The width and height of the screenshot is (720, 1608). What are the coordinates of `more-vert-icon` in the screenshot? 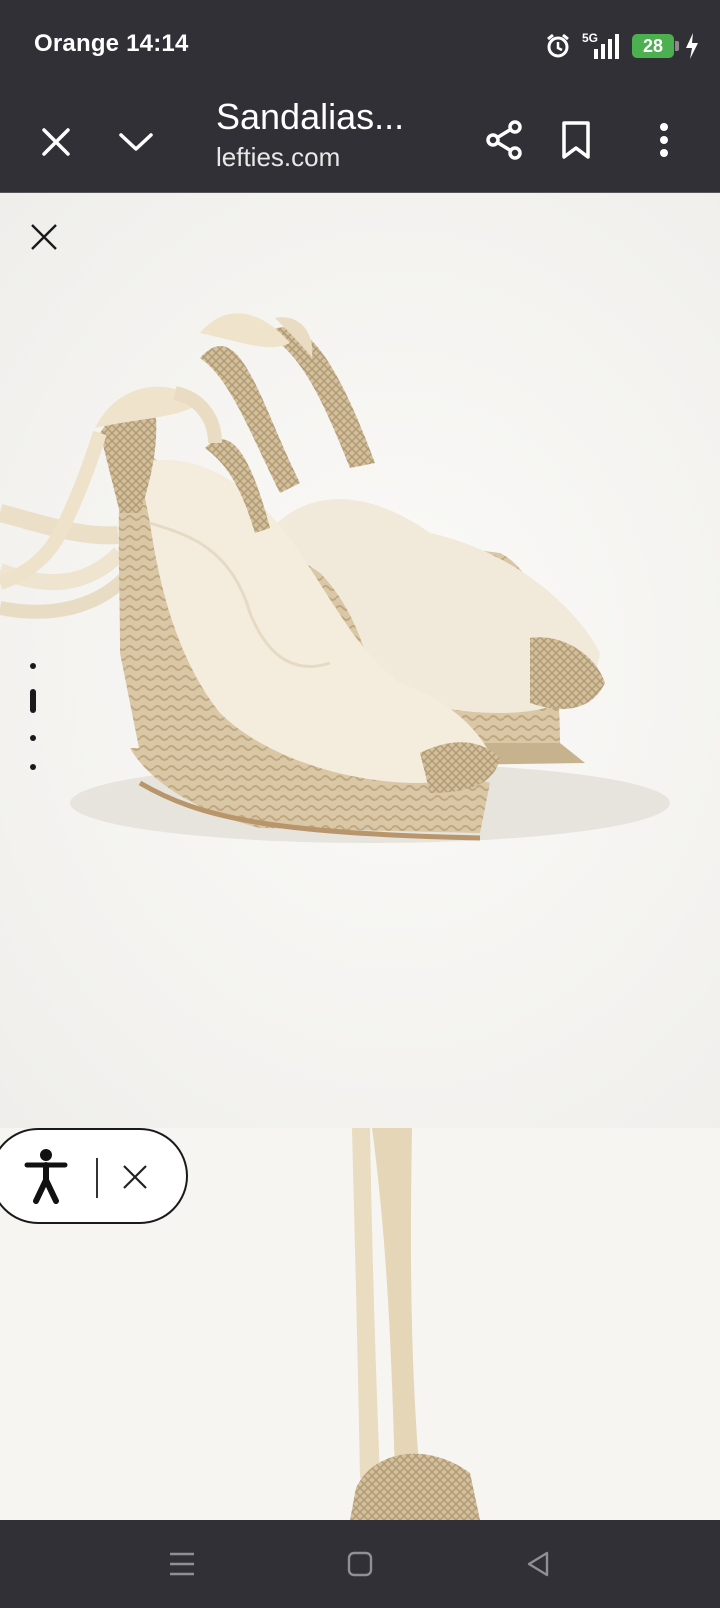 It's located at (664, 140).